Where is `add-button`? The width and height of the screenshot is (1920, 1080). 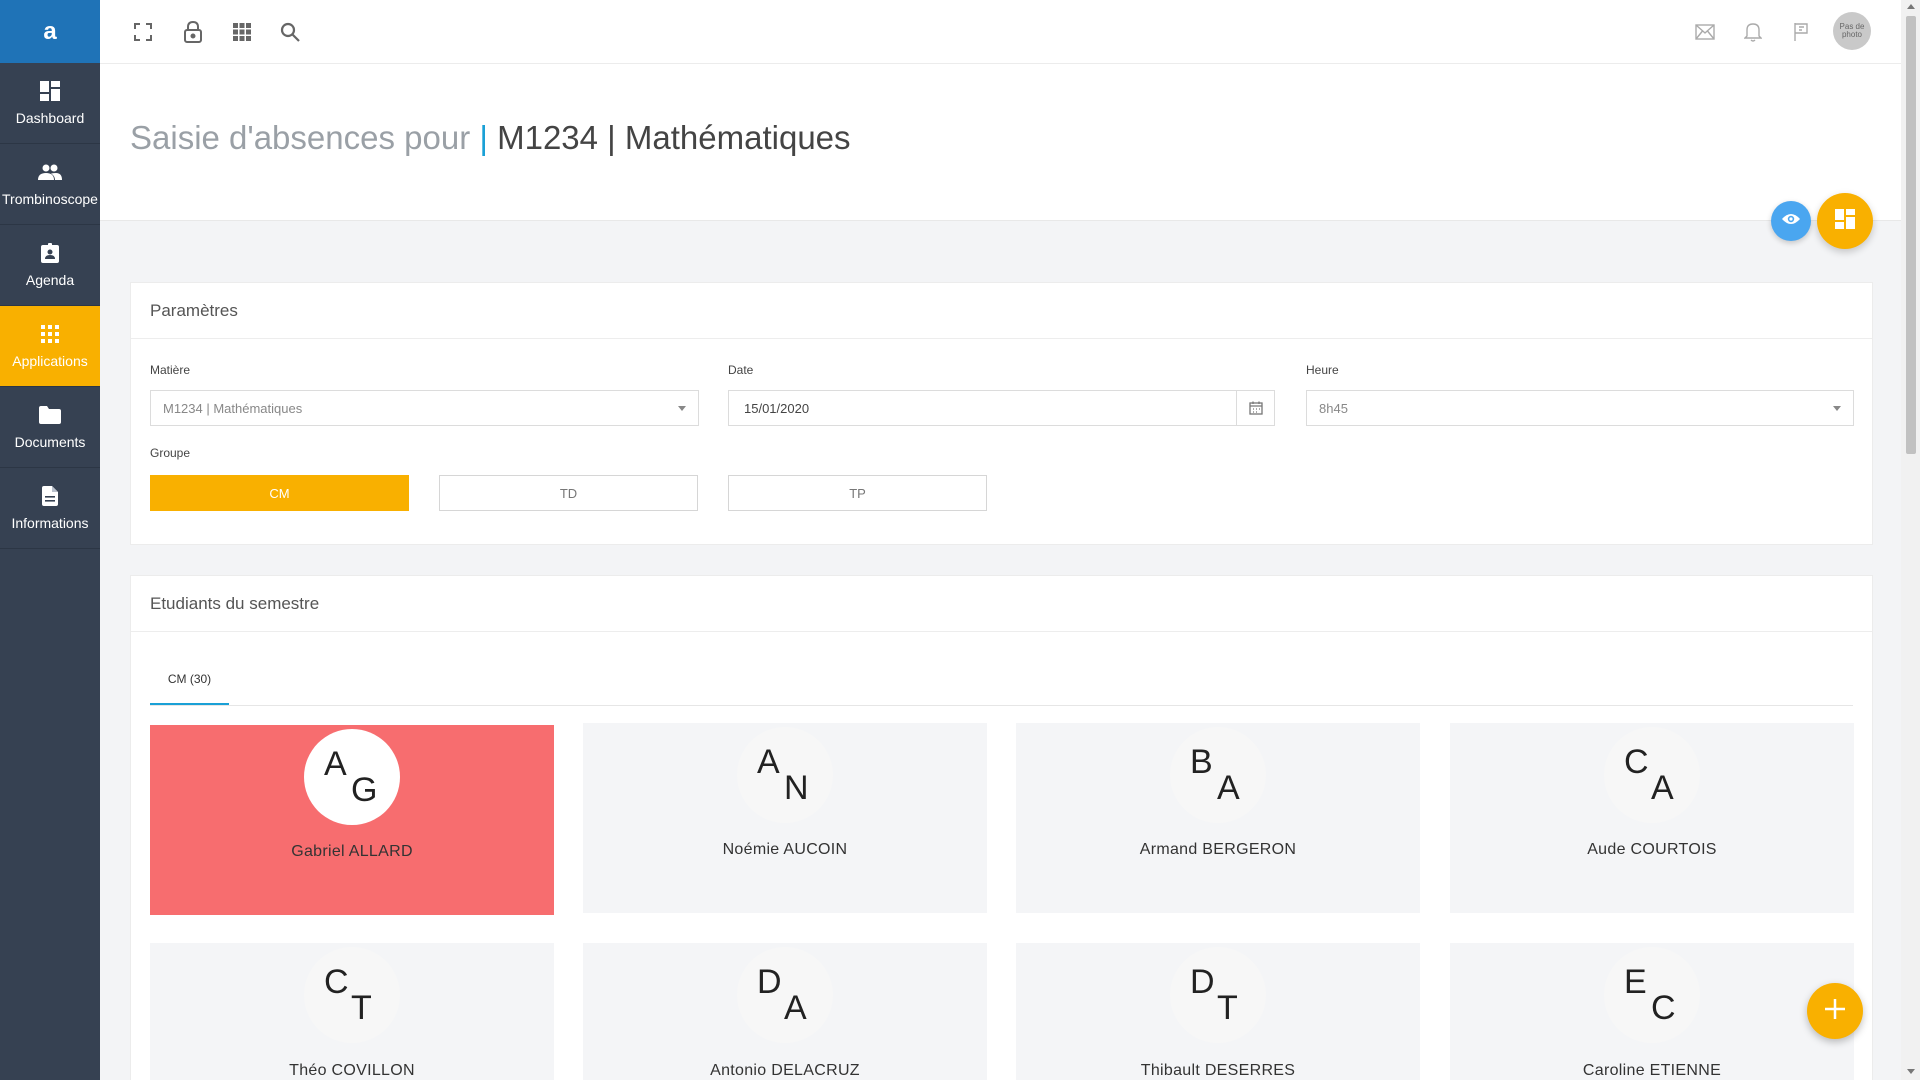 add-button is located at coordinates (1835, 1011).